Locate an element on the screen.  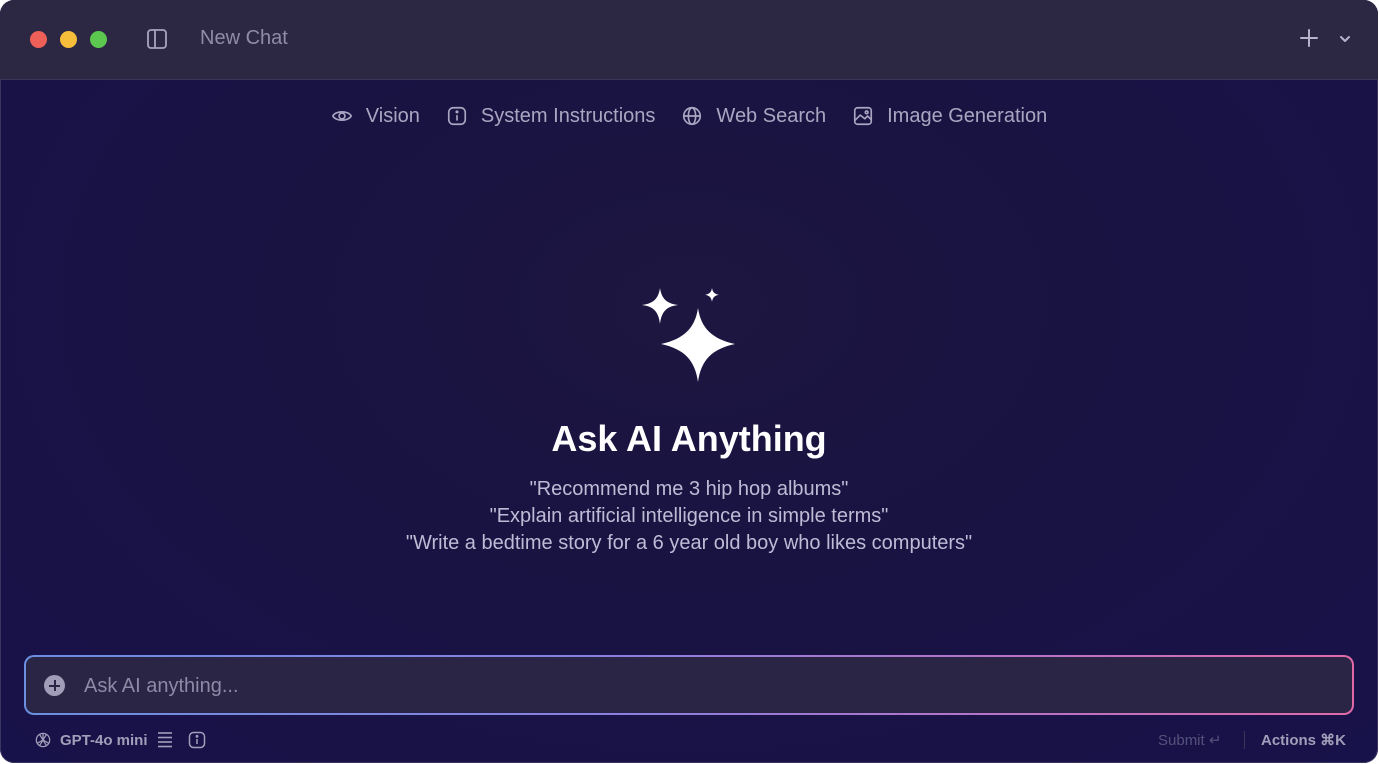
feature-web-search: Web Search is located at coordinates (753, 116).